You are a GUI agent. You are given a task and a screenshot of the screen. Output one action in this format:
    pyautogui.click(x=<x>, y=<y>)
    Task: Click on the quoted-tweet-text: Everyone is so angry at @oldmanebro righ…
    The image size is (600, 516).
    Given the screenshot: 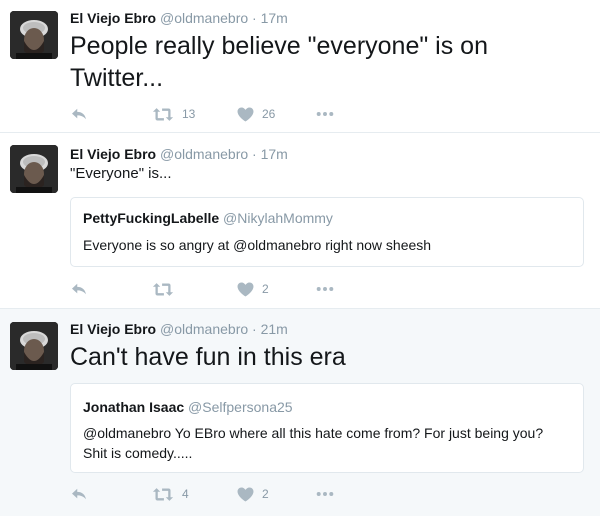 What is the action you would take?
    pyautogui.click(x=257, y=245)
    